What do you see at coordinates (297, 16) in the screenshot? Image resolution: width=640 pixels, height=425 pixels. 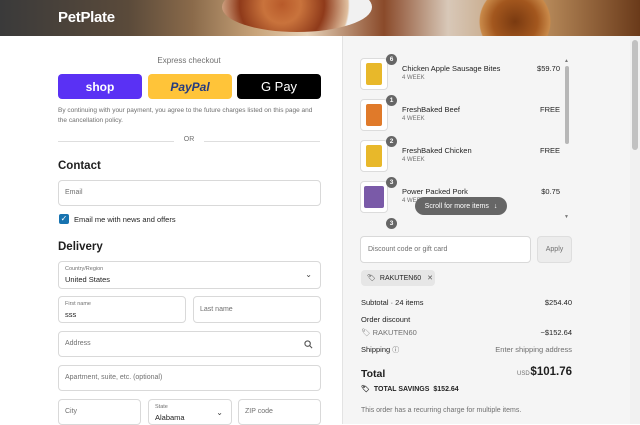 I see `food-bowl-image` at bounding box center [297, 16].